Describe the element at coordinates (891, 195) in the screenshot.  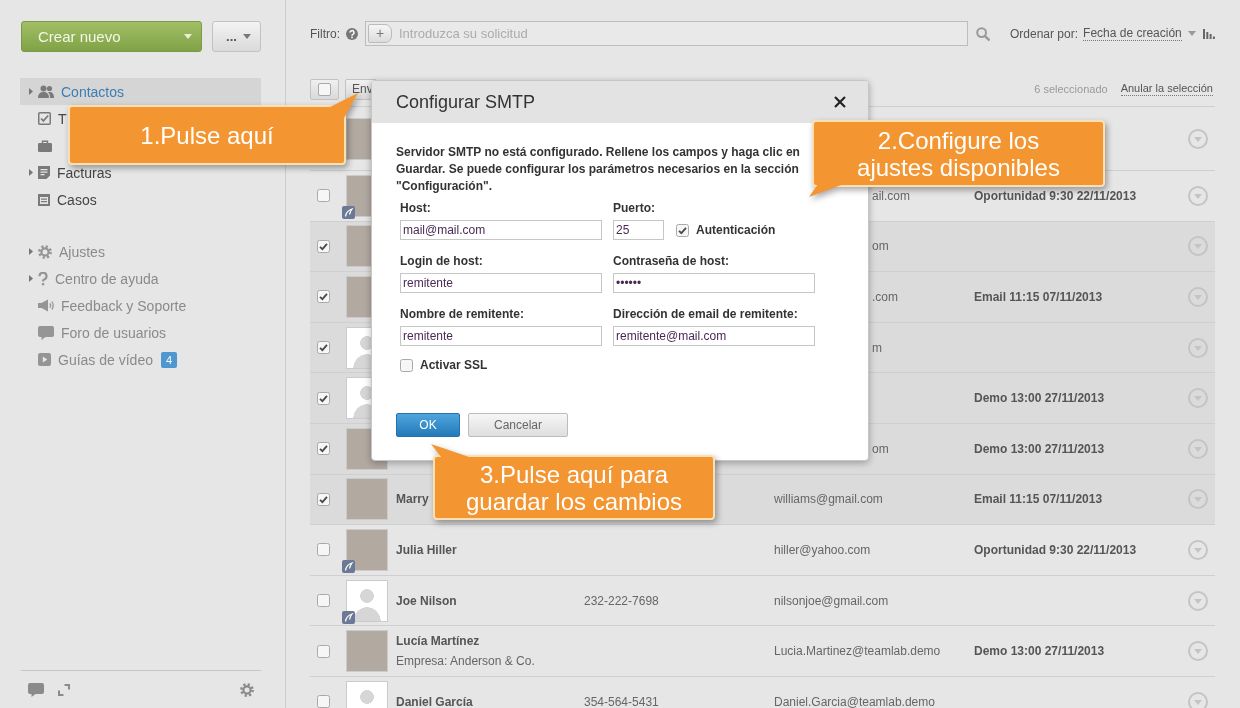
I see `email-text: ail.com` at that location.